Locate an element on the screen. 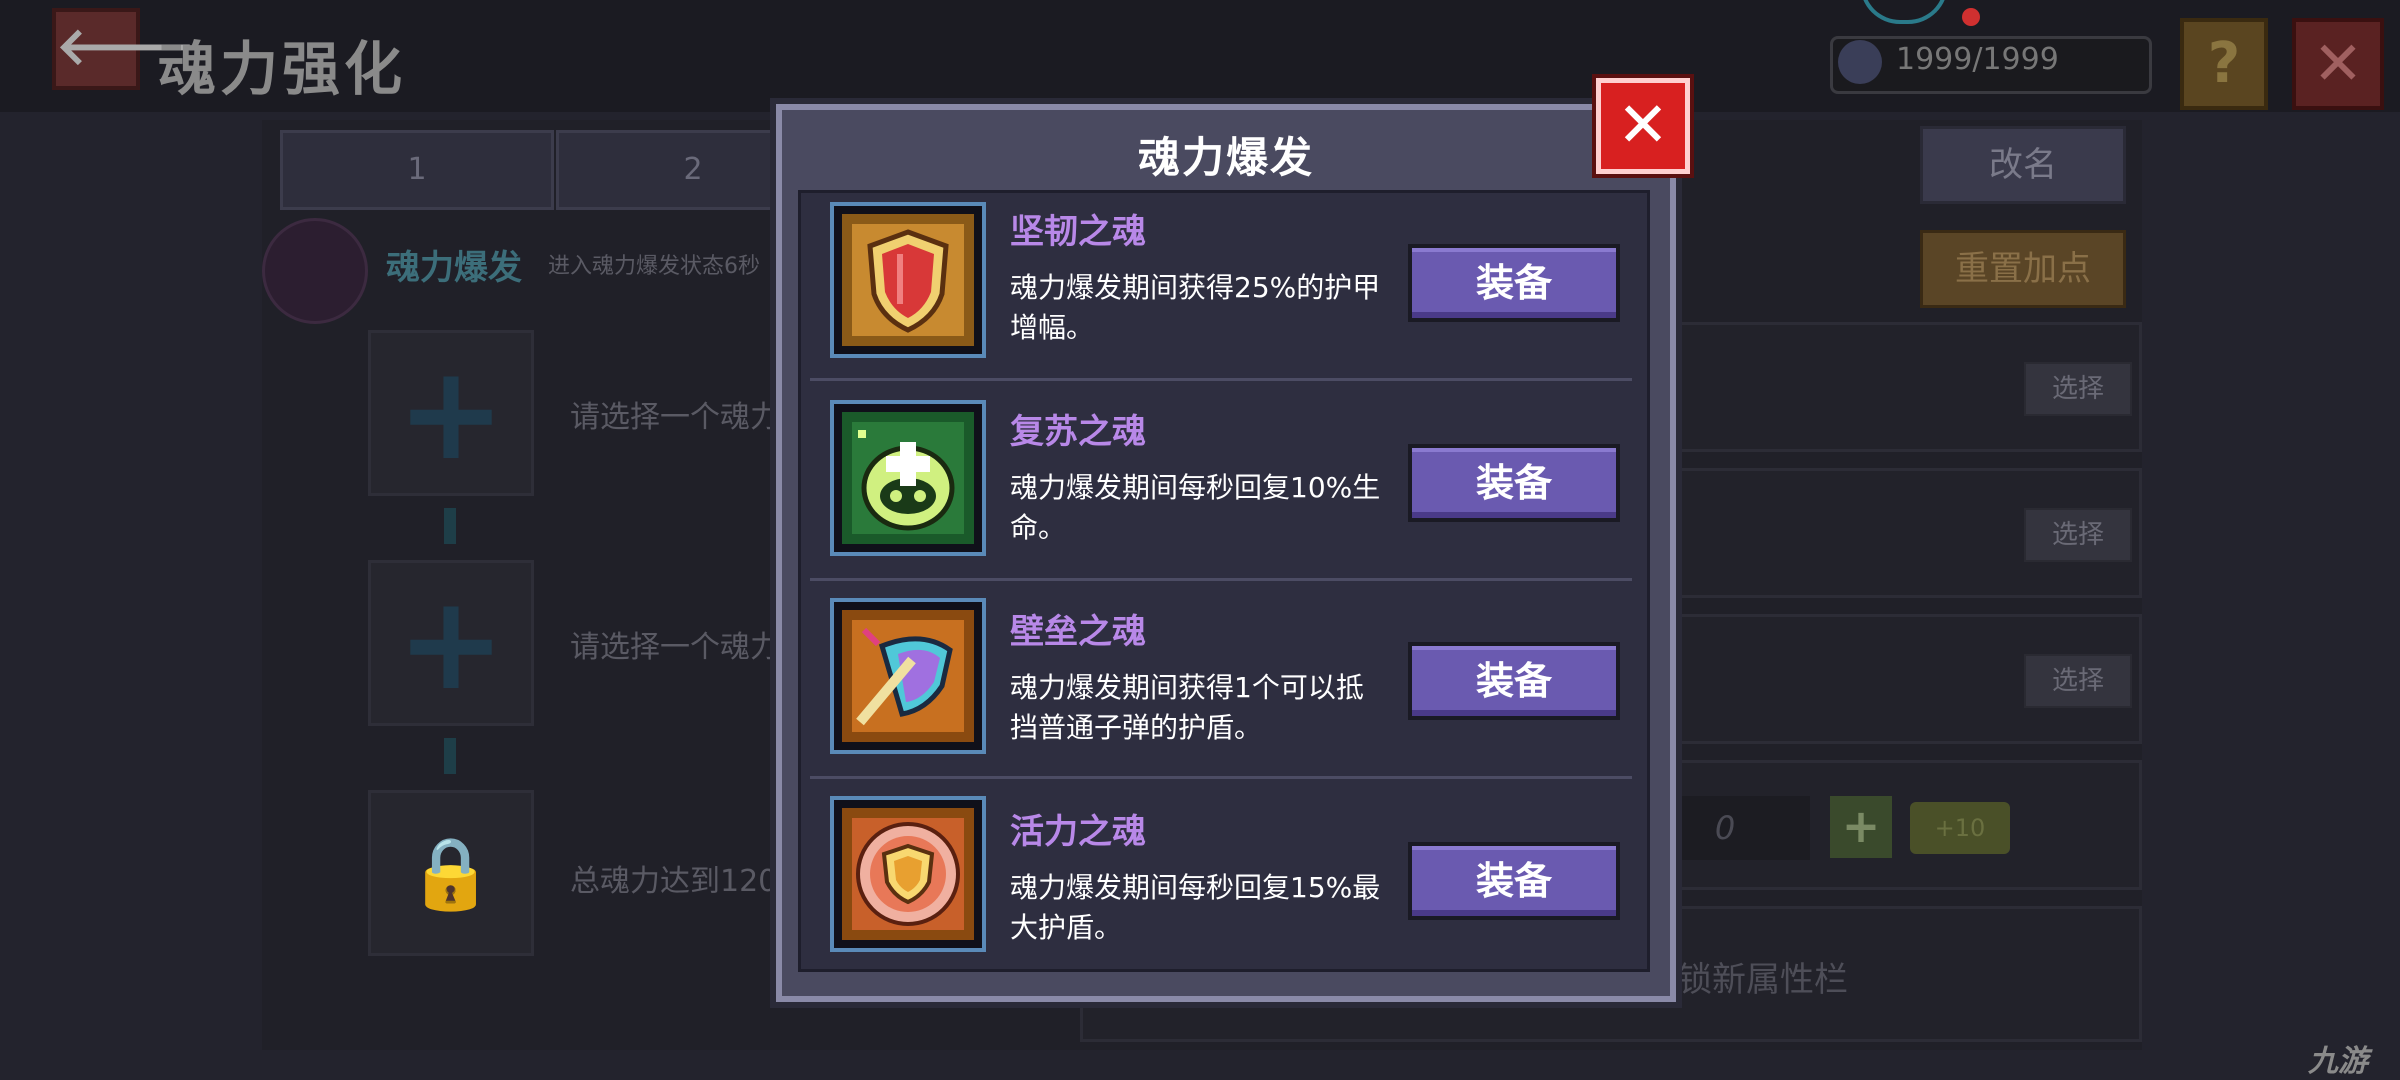  slot-3-text: 总魂力达到120 is located at coordinates (674, 881).